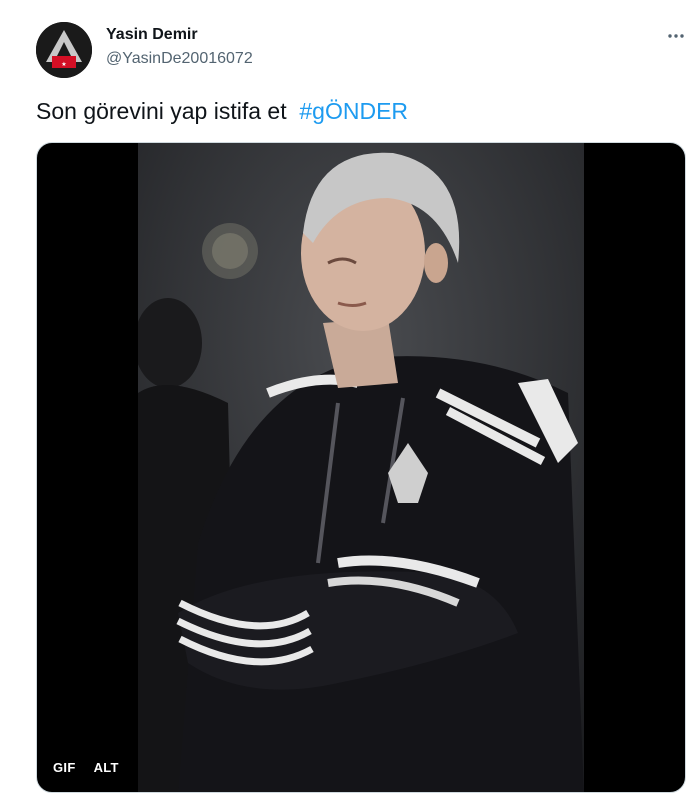 This screenshot has width=700, height=805. What do you see at coordinates (179, 59) in the screenshot?
I see `author-handle: @YasinDe20016072` at bounding box center [179, 59].